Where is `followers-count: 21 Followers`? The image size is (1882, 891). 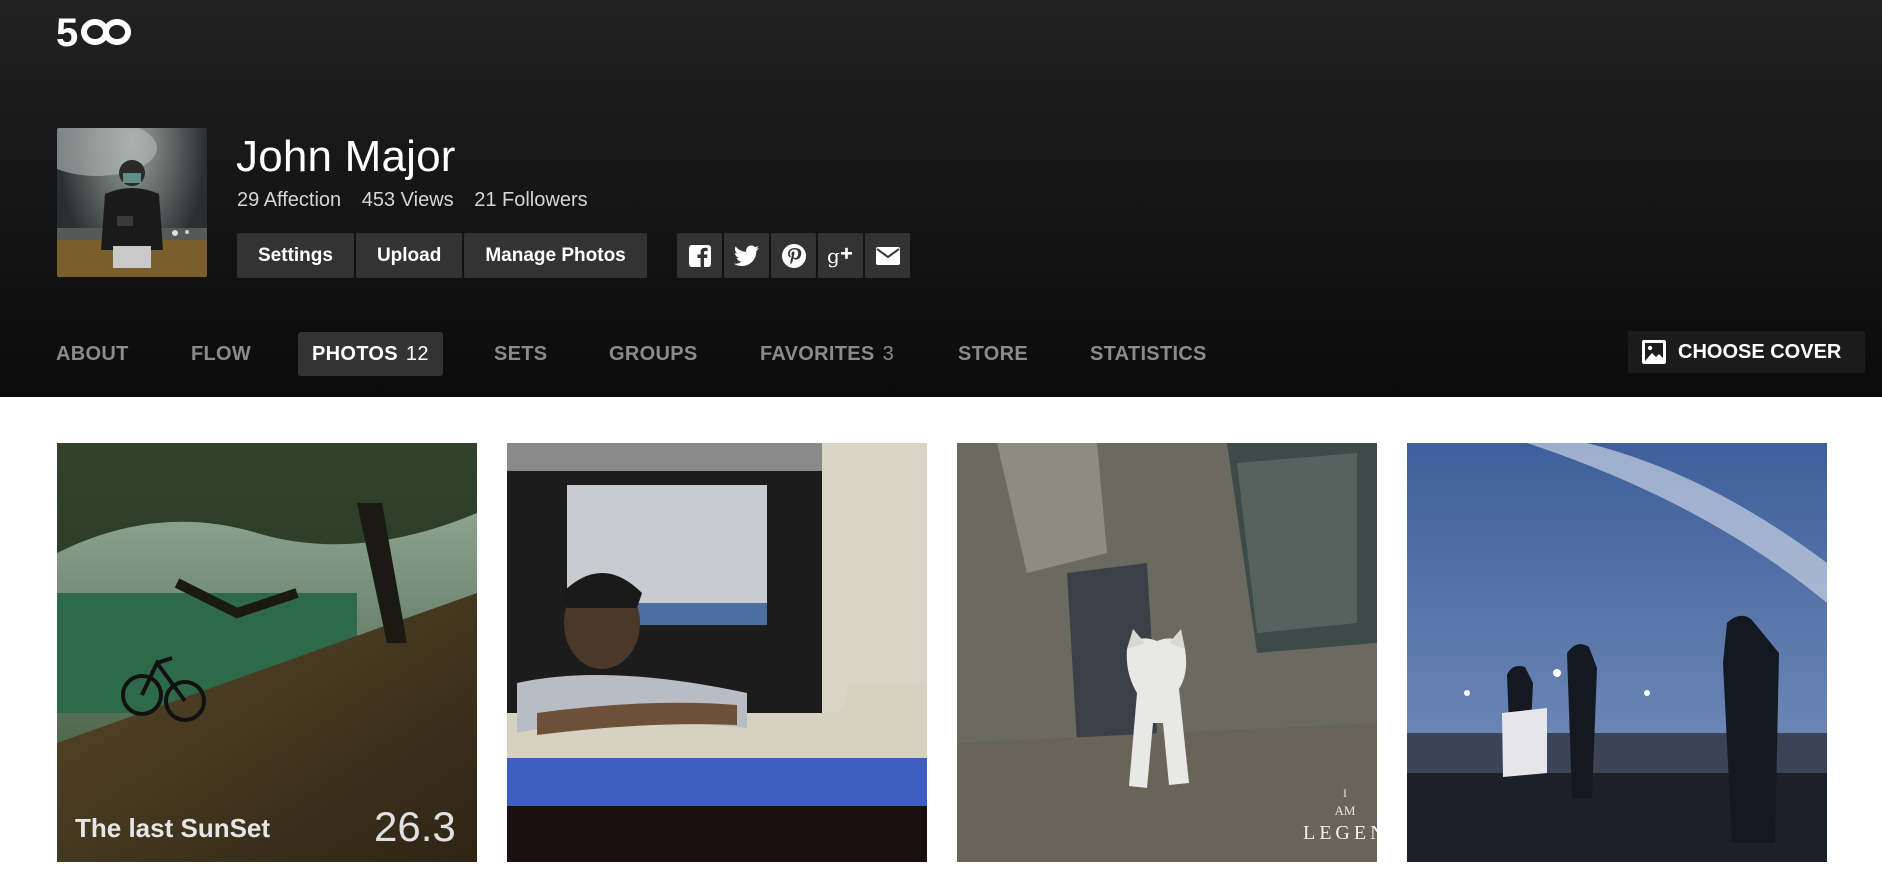
followers-count: 21 Followers is located at coordinates (530, 200).